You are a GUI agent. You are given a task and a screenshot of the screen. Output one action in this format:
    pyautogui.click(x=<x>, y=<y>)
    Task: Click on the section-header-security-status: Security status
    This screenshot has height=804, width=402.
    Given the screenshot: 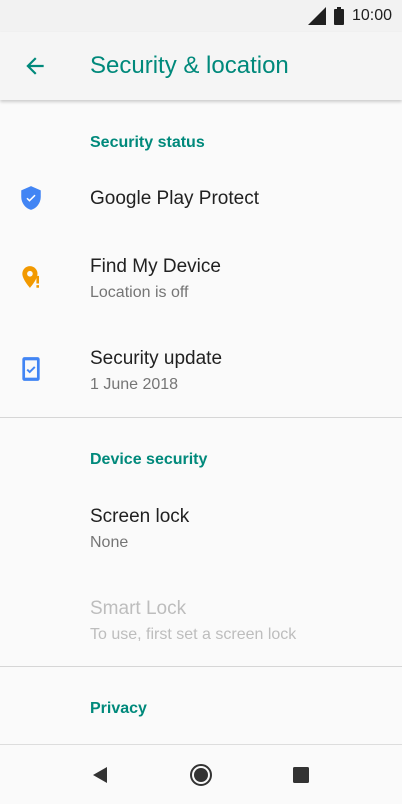 What is the action you would take?
    pyautogui.click(x=147, y=142)
    